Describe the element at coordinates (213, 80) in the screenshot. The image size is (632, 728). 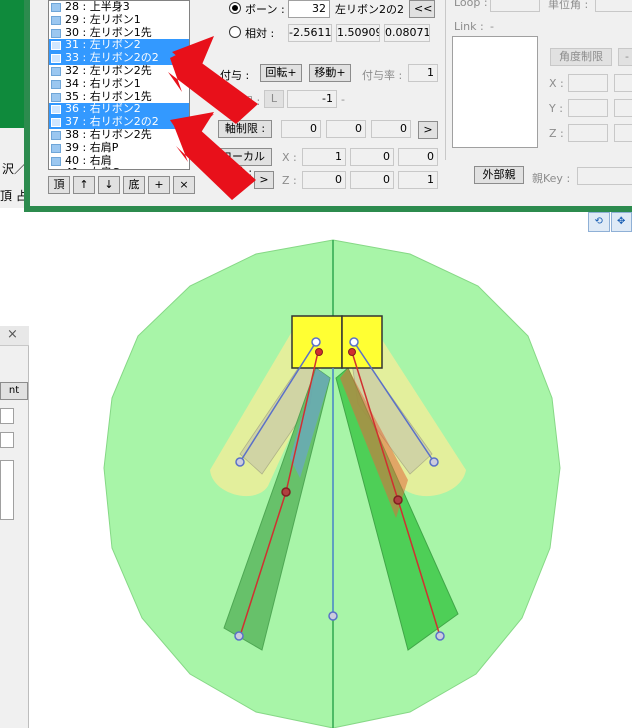
I see `red-arrow-icon` at that location.